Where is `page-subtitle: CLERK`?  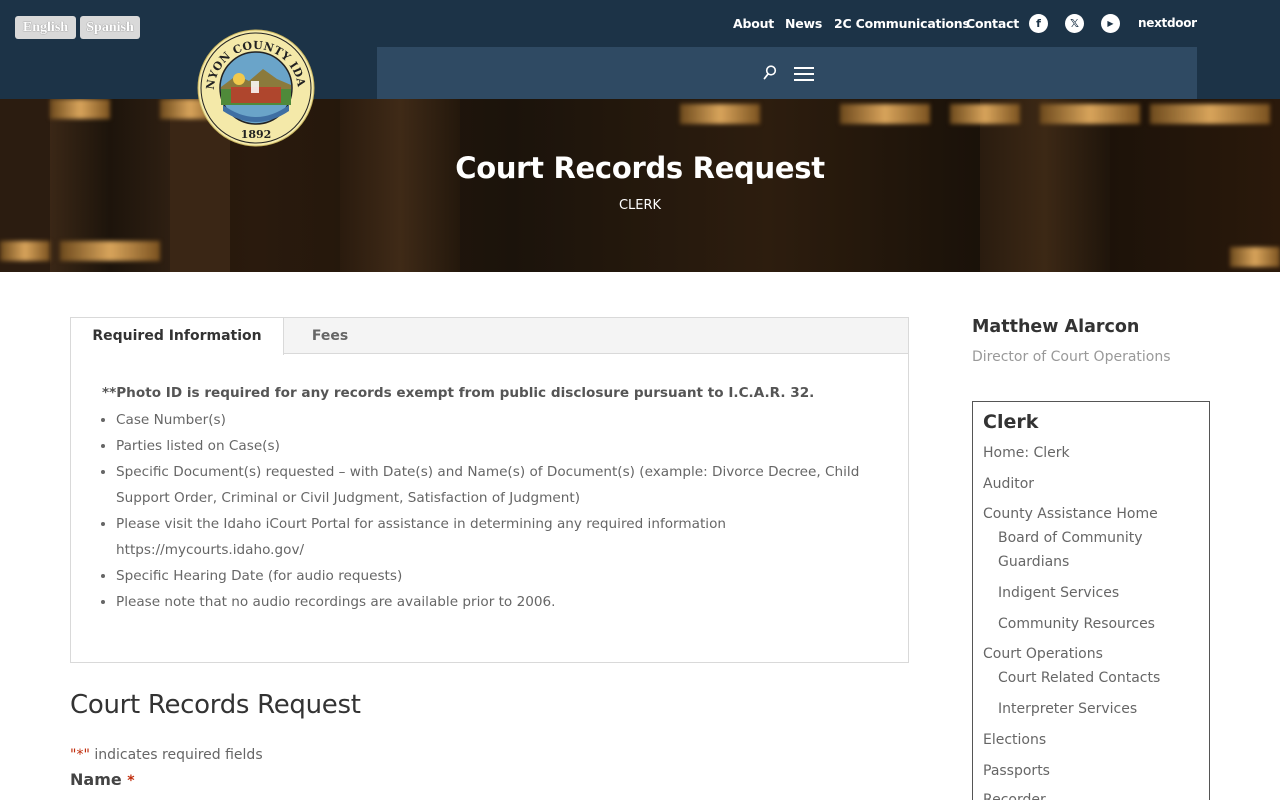
page-subtitle: CLERK is located at coordinates (640, 205).